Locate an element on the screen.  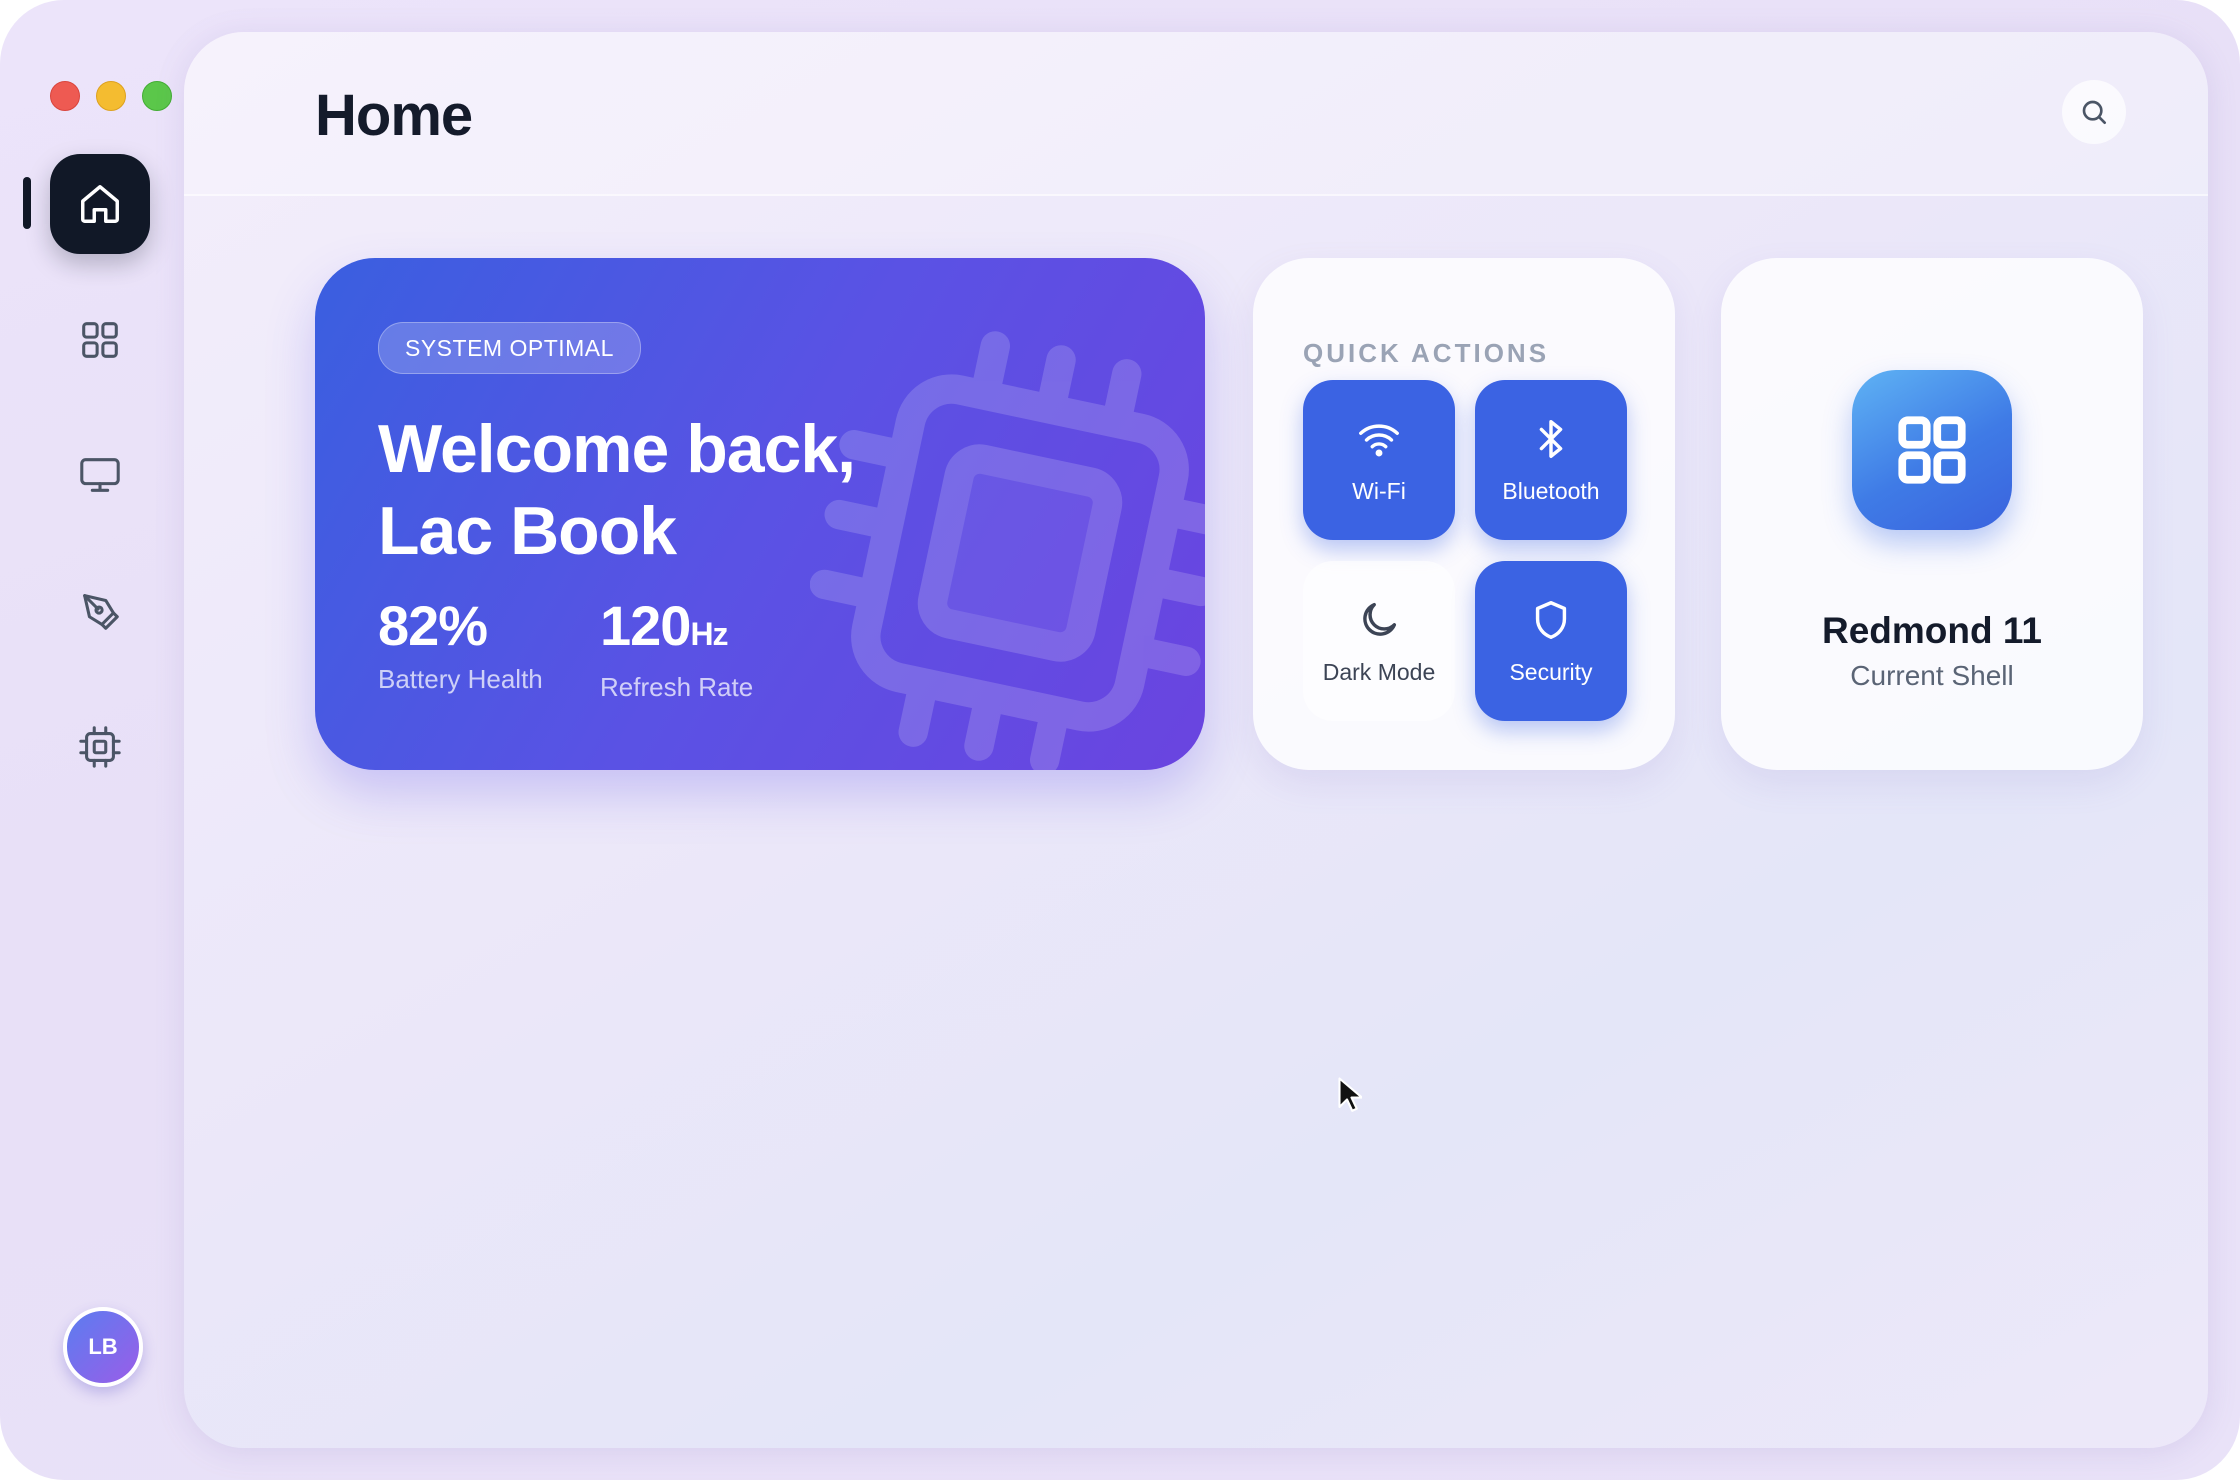
security-label: Security is located at coordinates (1551, 671).